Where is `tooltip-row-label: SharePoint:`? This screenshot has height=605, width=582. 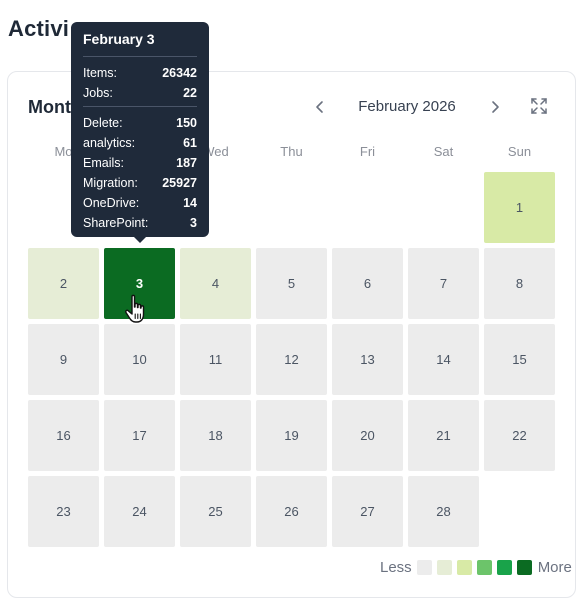 tooltip-row-label: SharePoint: is located at coordinates (116, 223).